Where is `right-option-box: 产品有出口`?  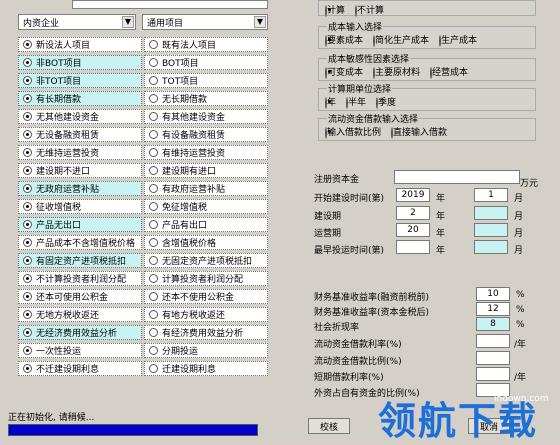
right-option-box: 产品有出口 is located at coordinates (206, 224).